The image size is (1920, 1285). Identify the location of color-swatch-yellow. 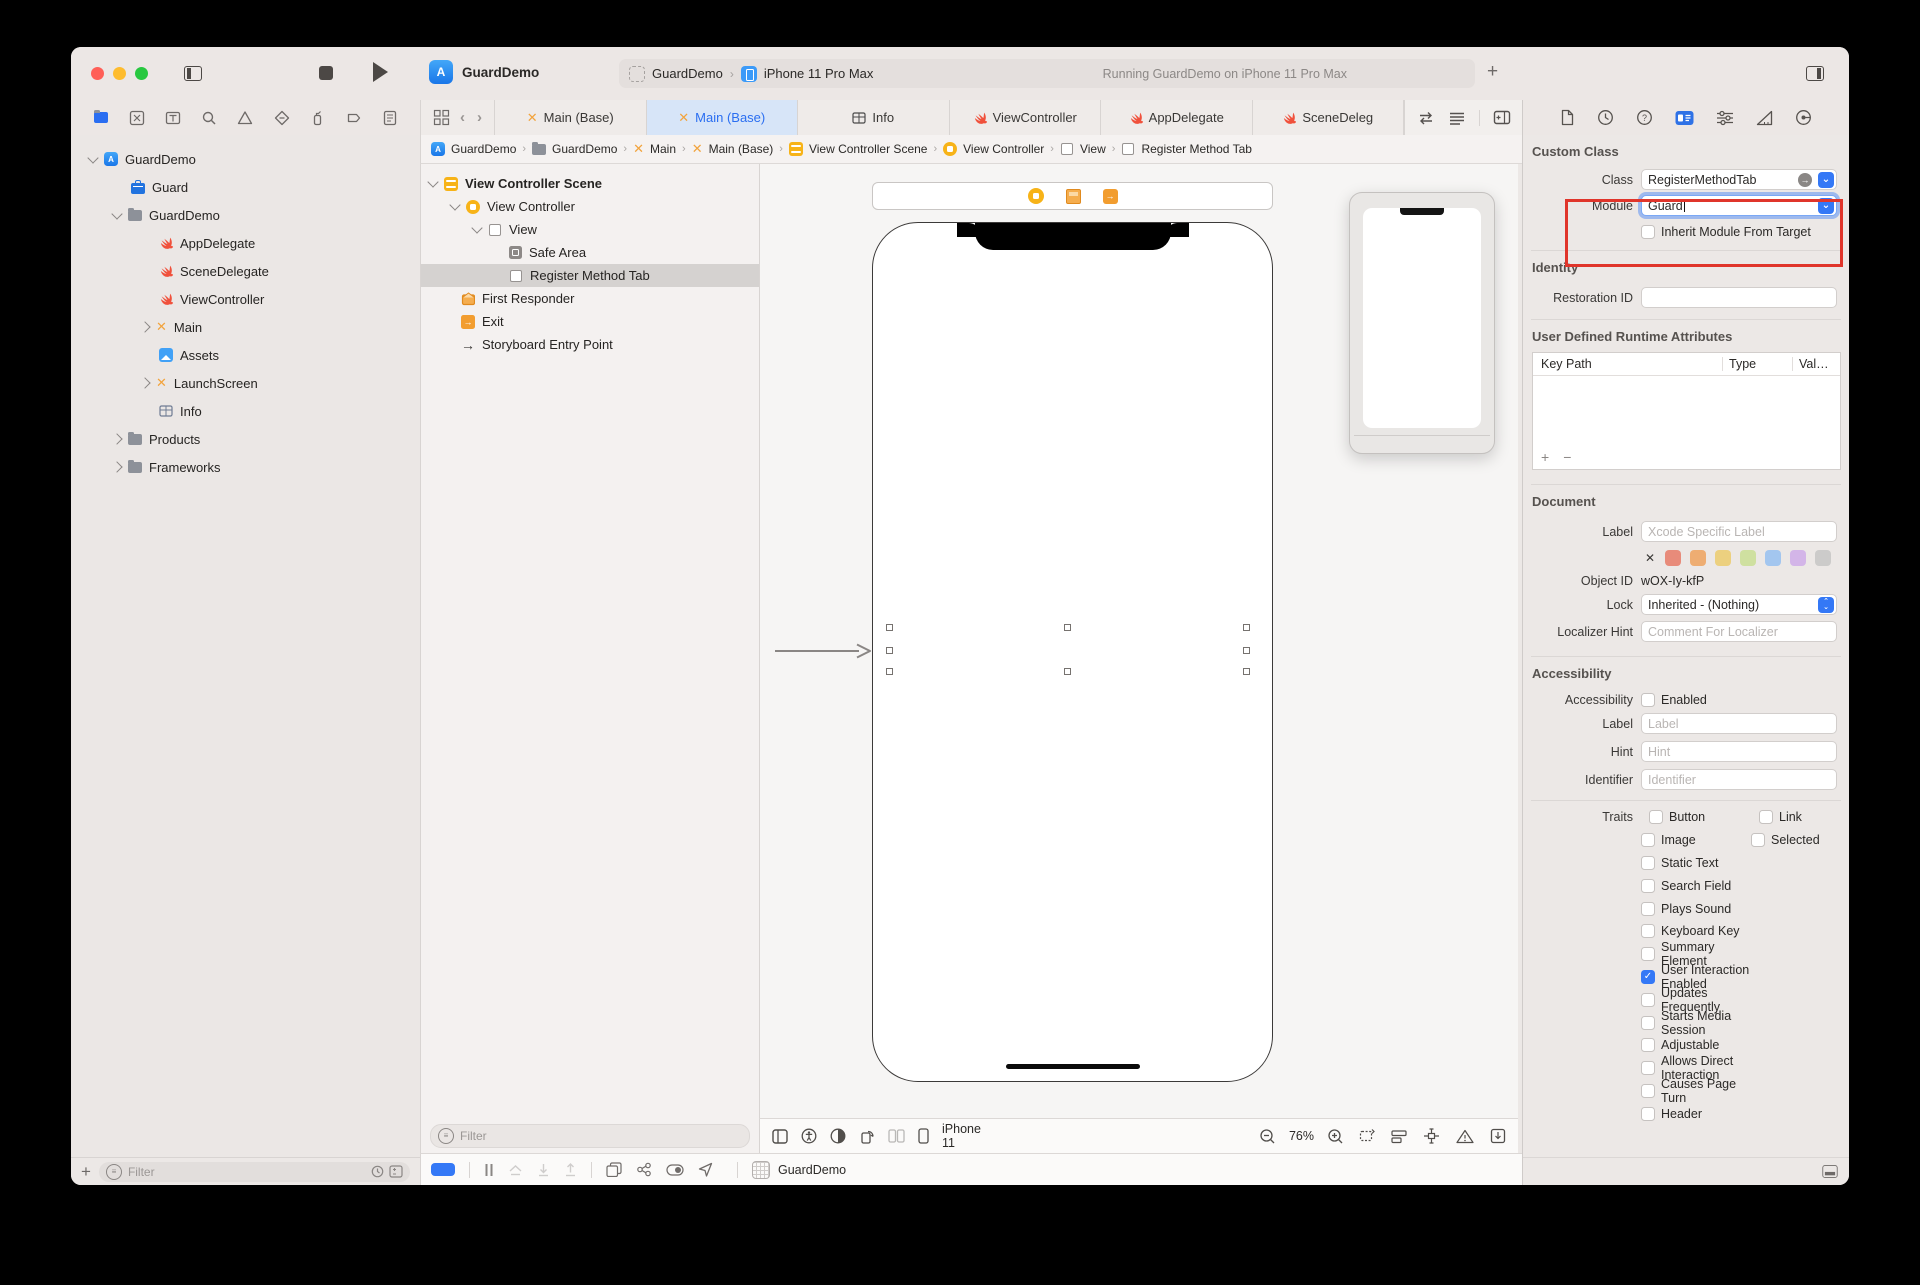
(1723, 558).